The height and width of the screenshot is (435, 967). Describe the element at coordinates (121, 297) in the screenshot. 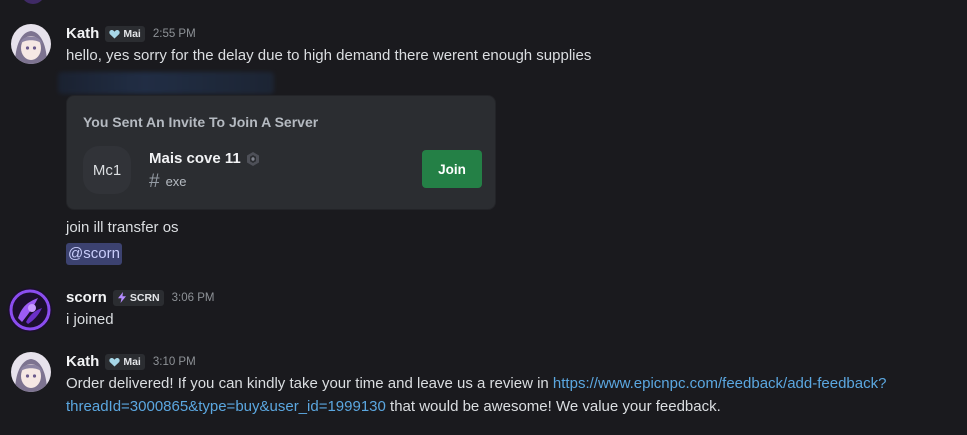

I see `bolt-icon` at that location.